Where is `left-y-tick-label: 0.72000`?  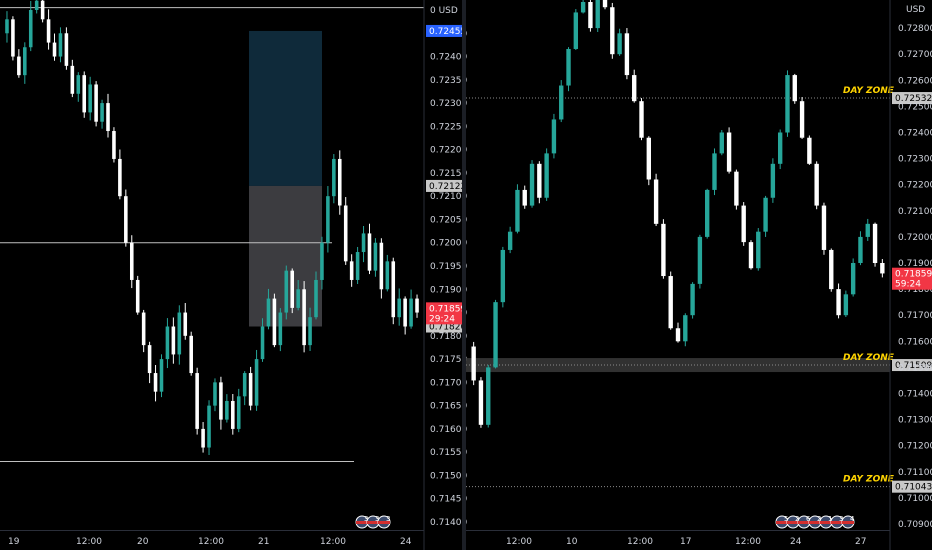 left-y-tick-label: 0.72000 is located at coordinates (448, 244).